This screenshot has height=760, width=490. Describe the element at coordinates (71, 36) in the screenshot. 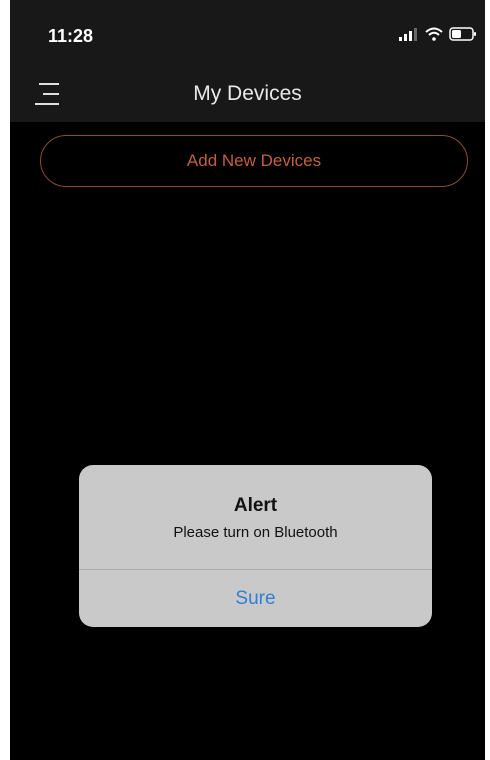

I see `status-time: 11:28` at that location.